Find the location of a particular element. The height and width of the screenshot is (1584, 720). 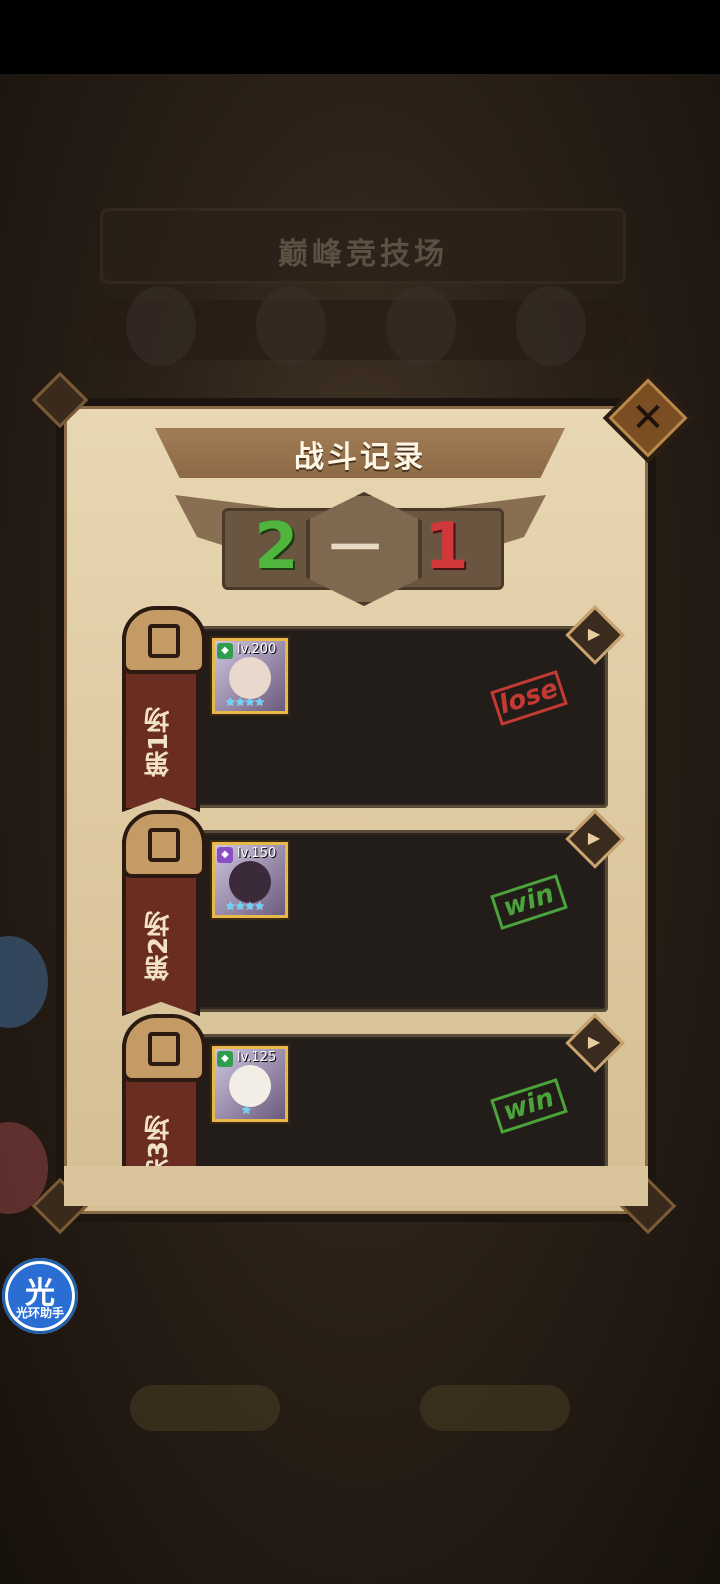

hero-portrait: ◆ lv.150 ★★★★ is located at coordinates (250, 880).